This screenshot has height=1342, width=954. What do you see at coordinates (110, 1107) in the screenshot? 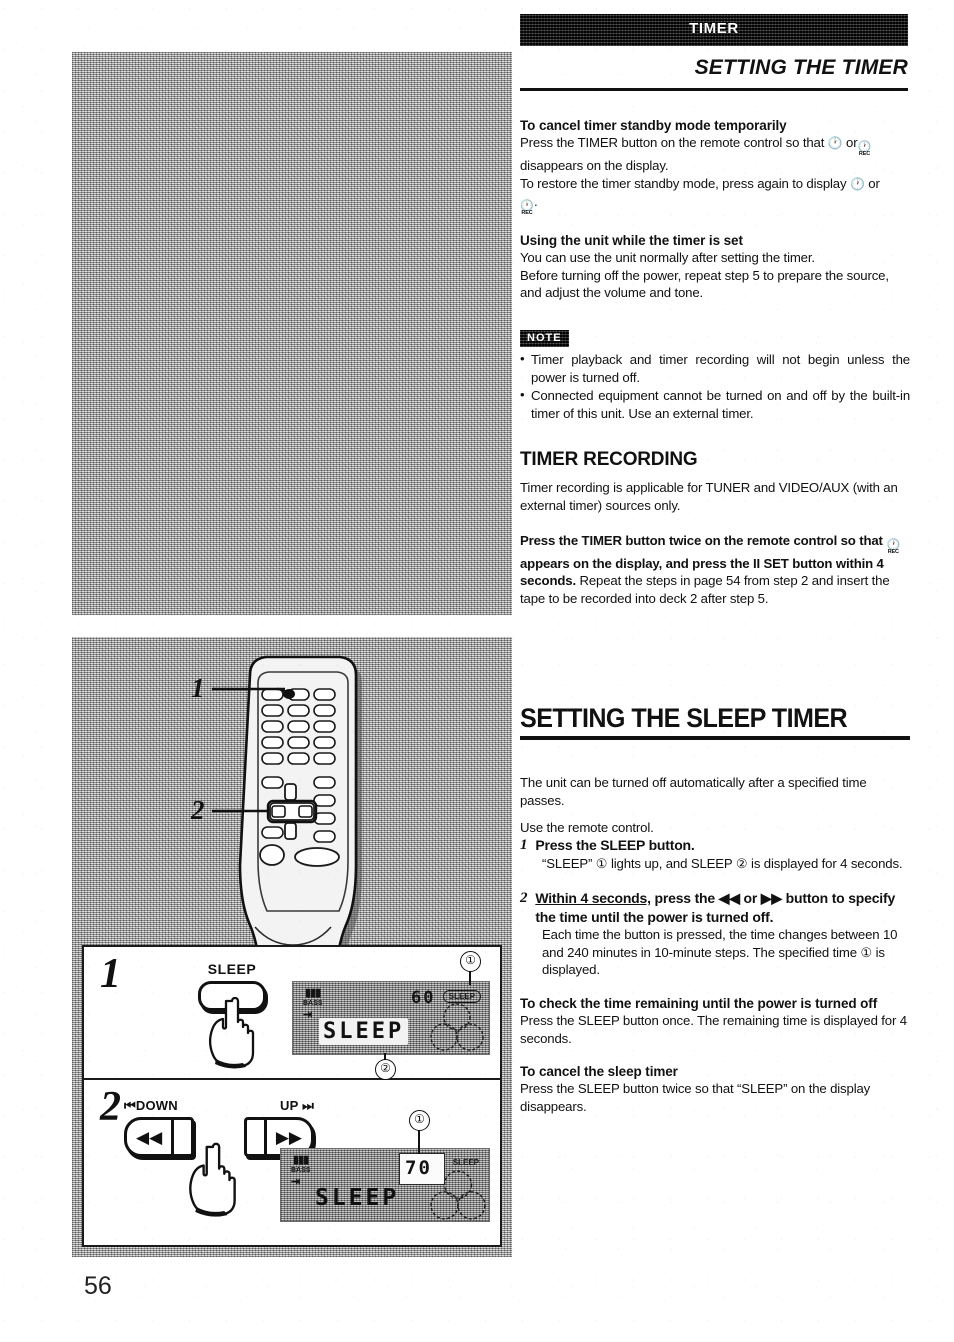
I see `step-2-number: 2` at bounding box center [110, 1107].